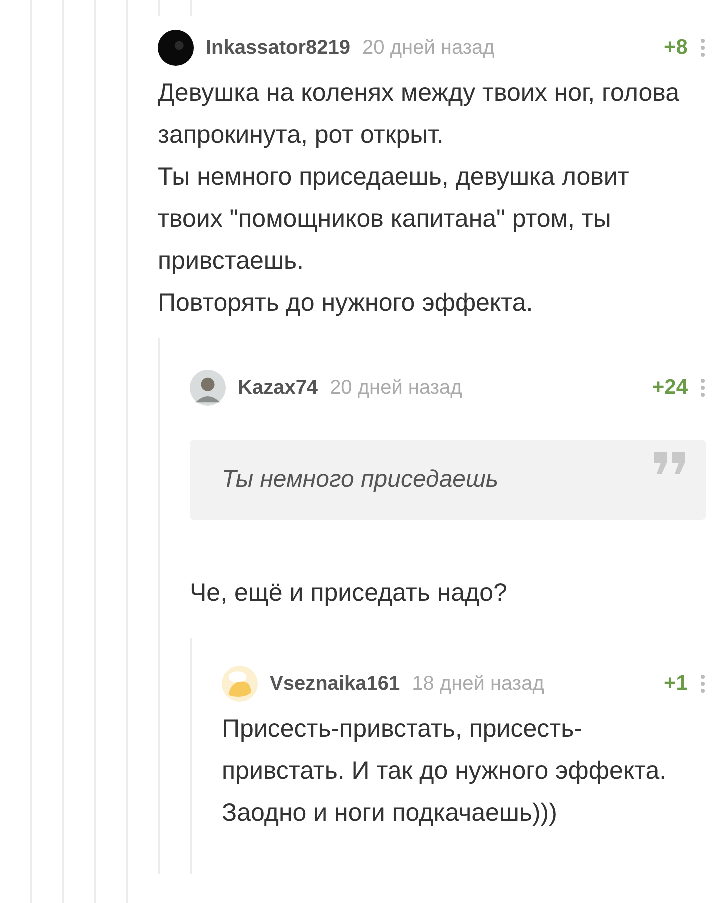 The width and height of the screenshot is (720, 903). I want to click on comment-text: Присесть-привстать, присесть-привстать. И так до нужного эффекта. Заодно и ноги подкачаешь))), so click(445, 771).